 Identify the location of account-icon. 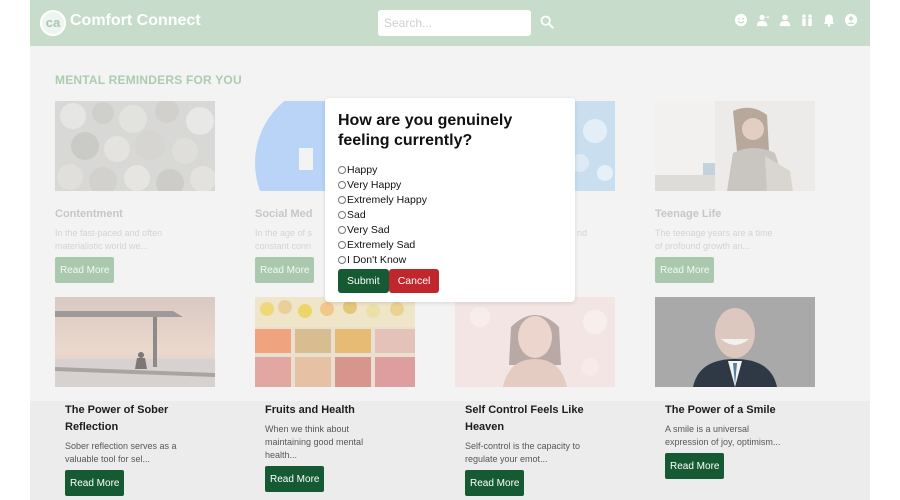
(851, 20).